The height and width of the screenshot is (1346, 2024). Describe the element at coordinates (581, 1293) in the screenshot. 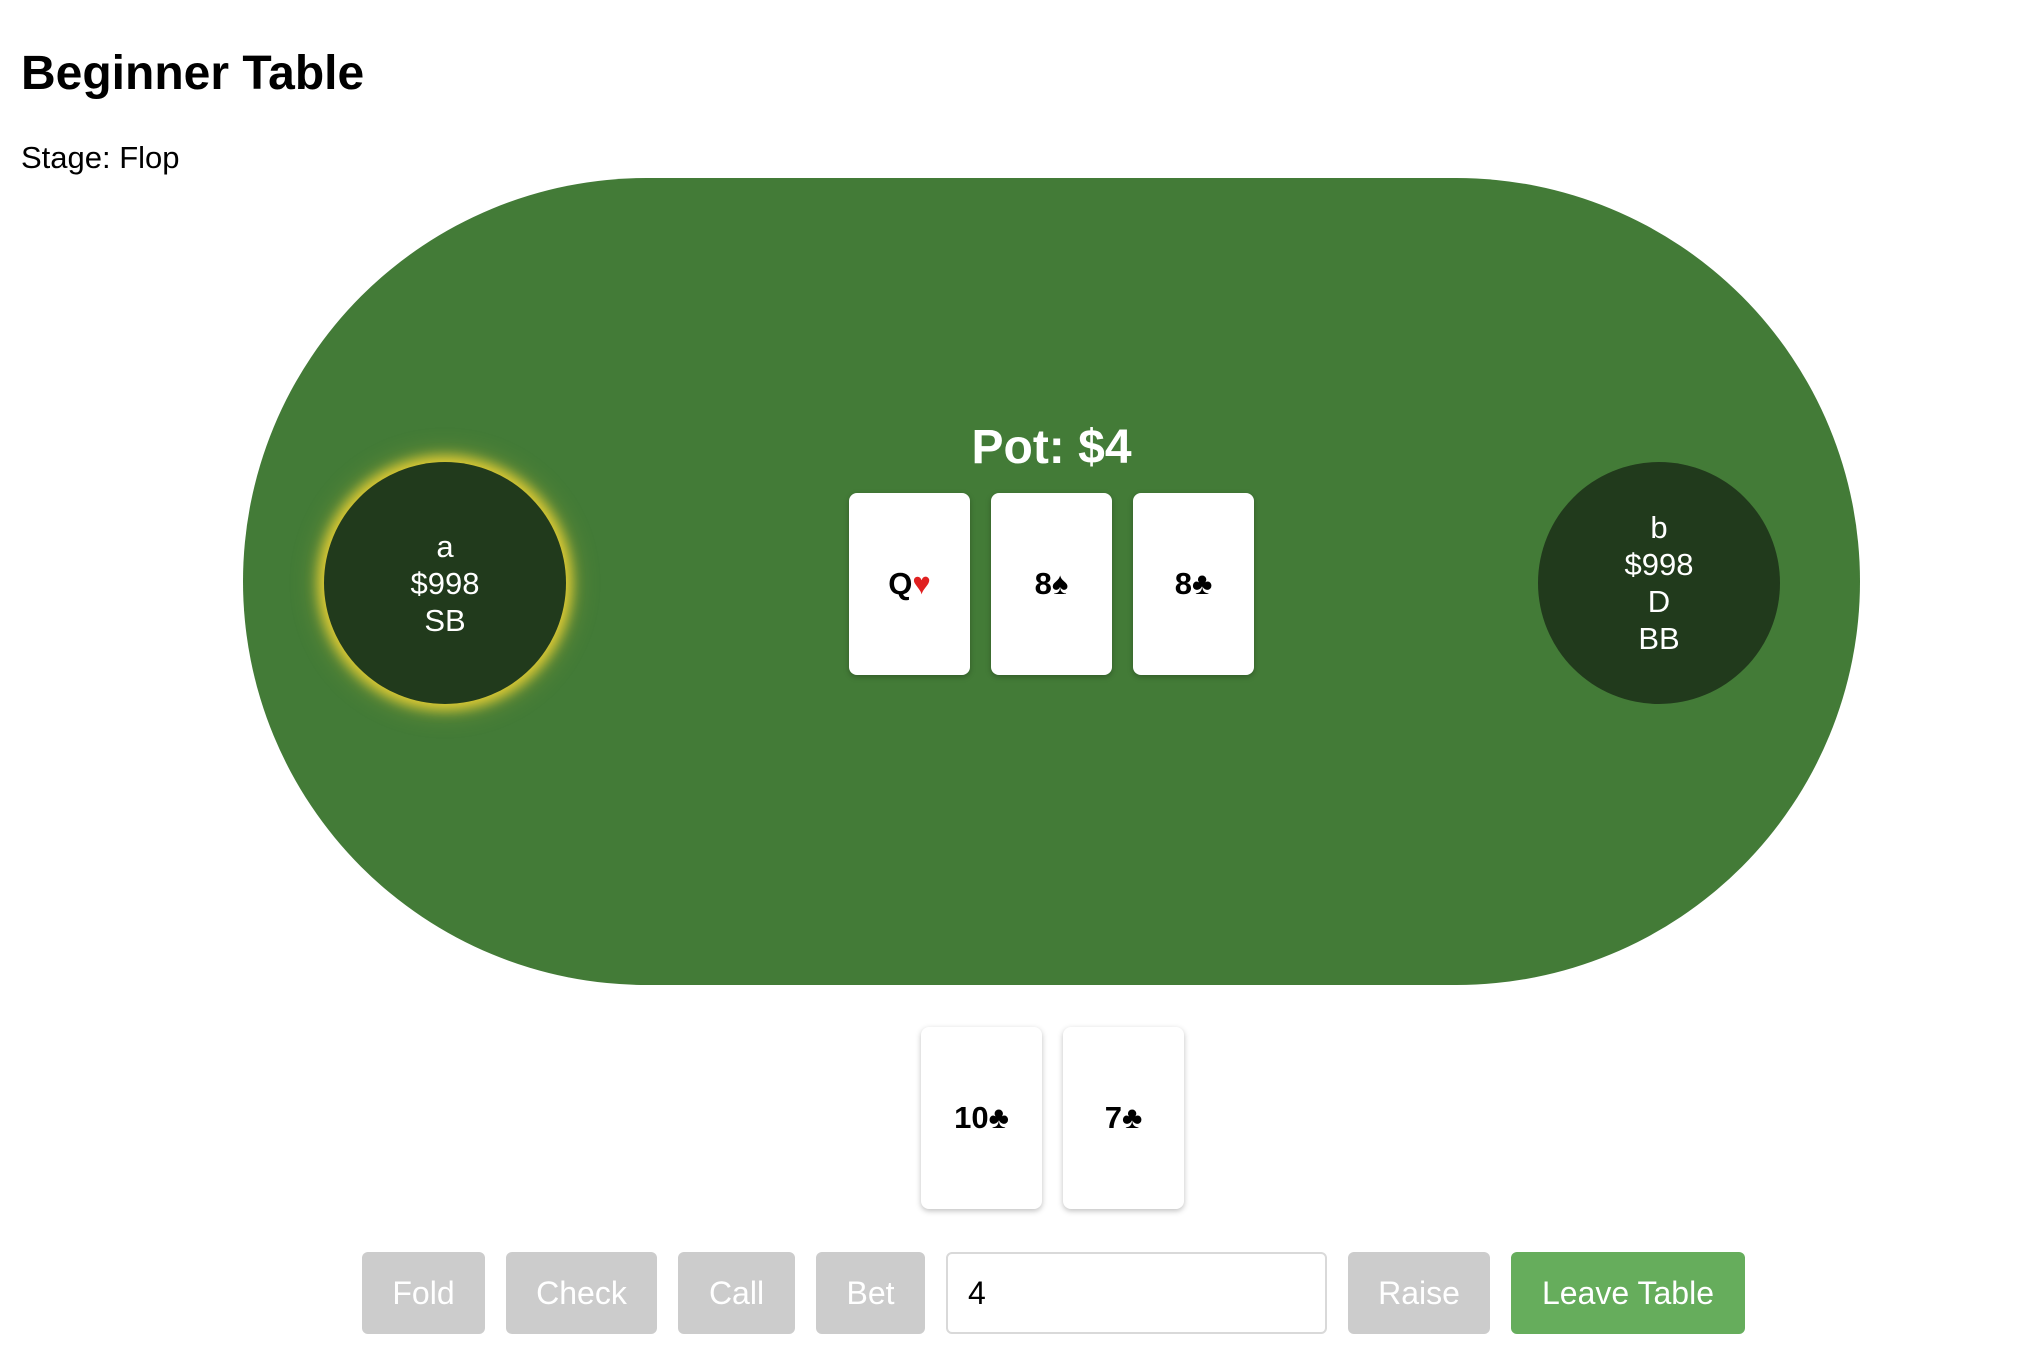

I see `check-button: Check` at that location.